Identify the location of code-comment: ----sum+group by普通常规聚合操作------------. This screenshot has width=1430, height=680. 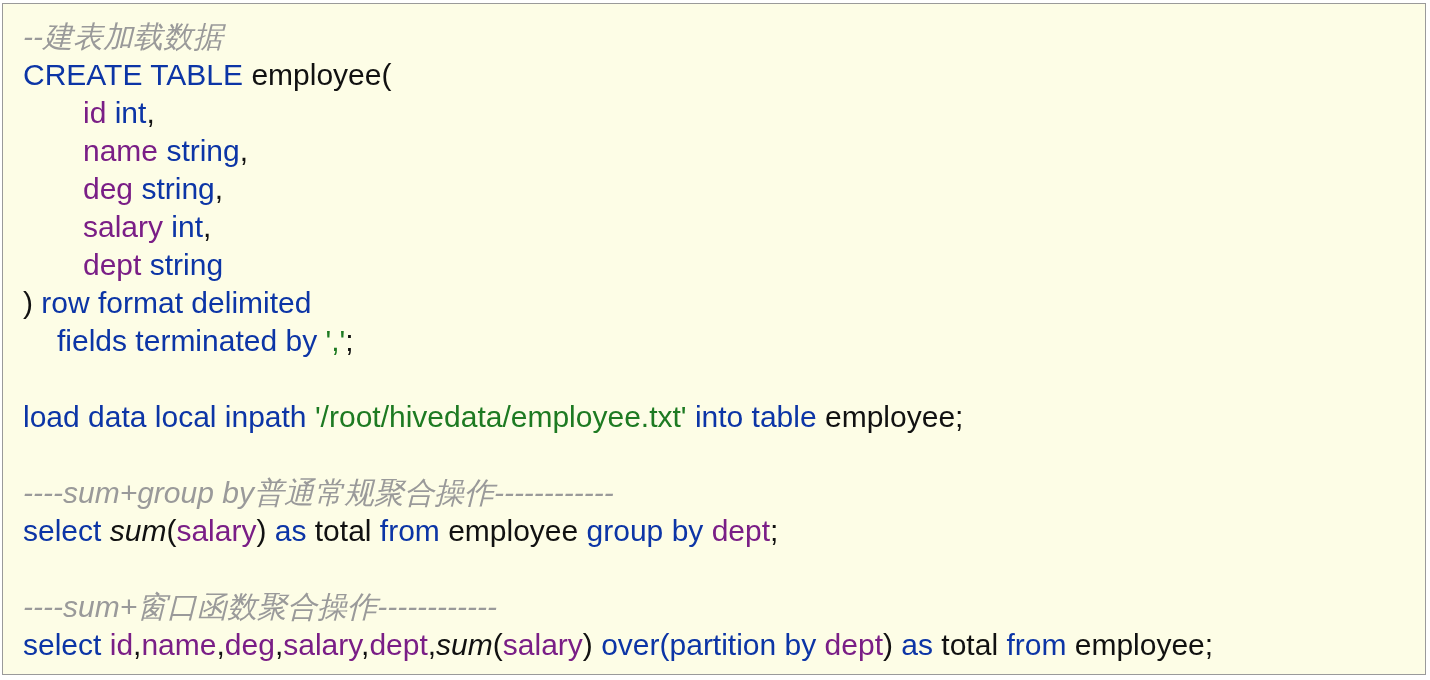
(319, 493).